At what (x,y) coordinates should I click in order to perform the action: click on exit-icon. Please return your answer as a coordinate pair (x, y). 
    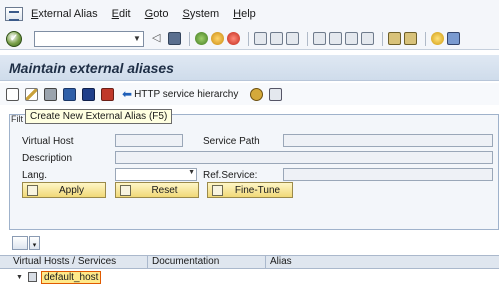
    Looking at the image, I should click on (217, 38).